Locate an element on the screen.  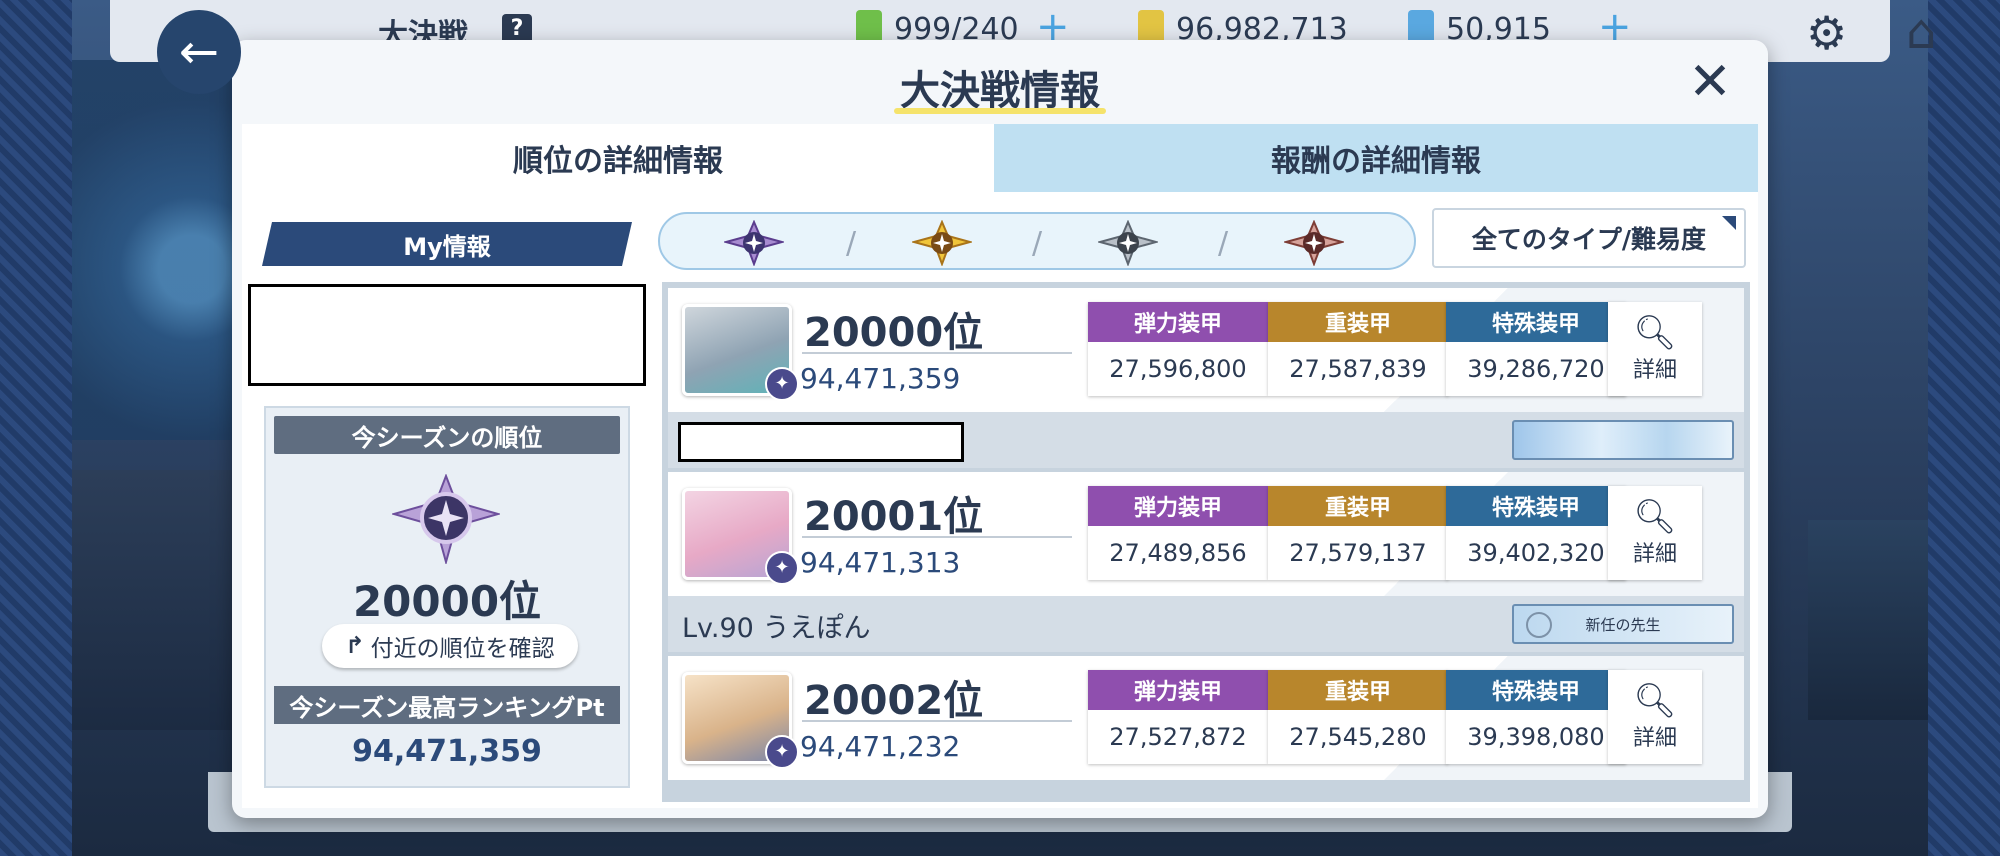
player-name: Lv.90 うえぽん is located at coordinates (776, 628).